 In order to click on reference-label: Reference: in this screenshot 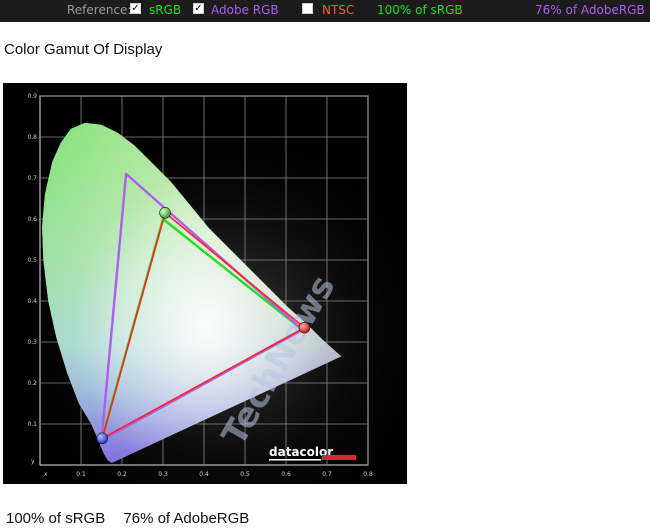, I will do `click(99, 10)`.